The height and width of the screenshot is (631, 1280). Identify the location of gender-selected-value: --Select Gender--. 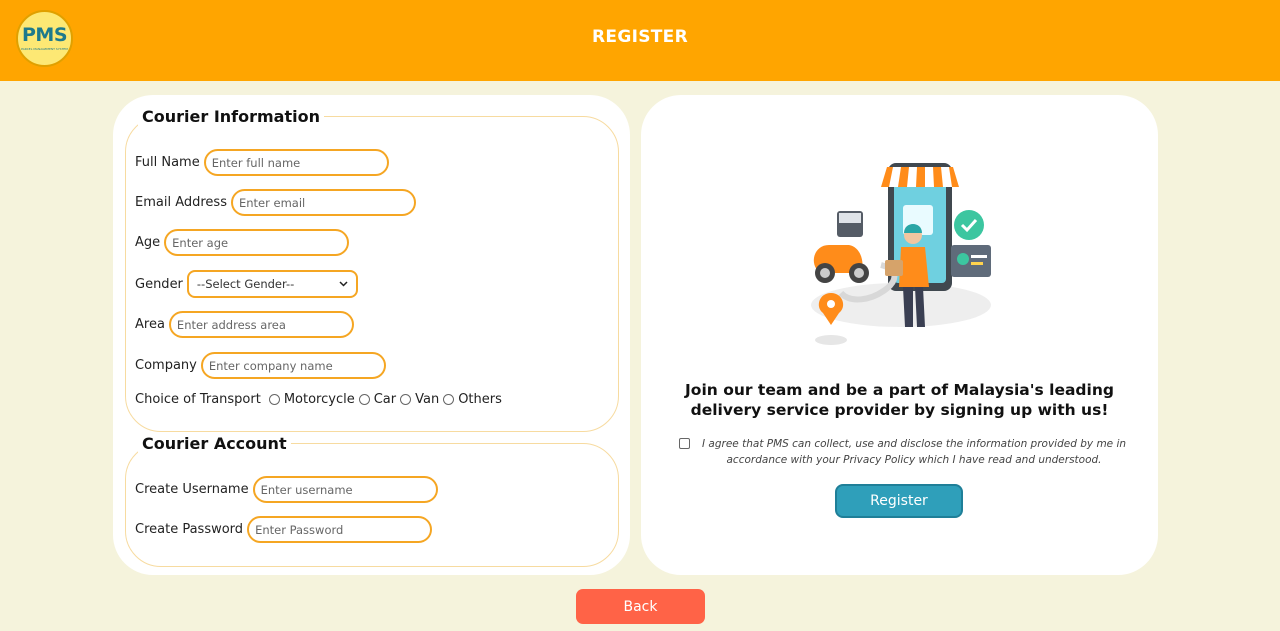
(245, 284).